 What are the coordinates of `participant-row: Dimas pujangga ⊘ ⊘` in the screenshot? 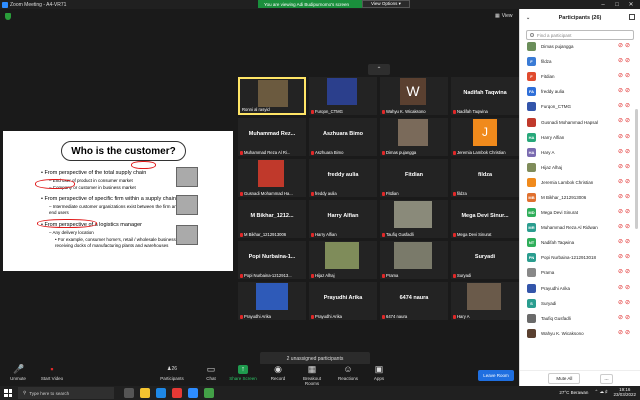 It's located at (576, 46).